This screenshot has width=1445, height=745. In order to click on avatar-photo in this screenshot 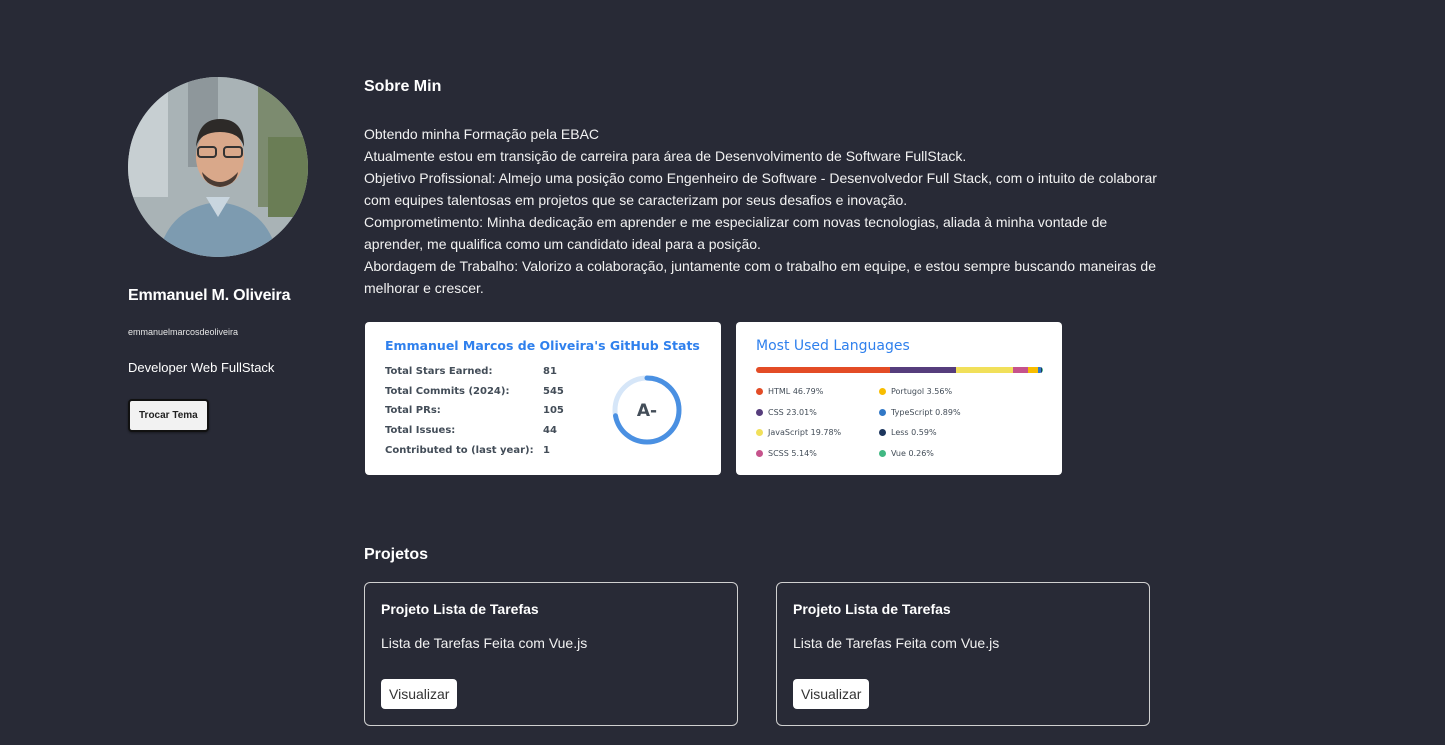, I will do `click(218, 167)`.